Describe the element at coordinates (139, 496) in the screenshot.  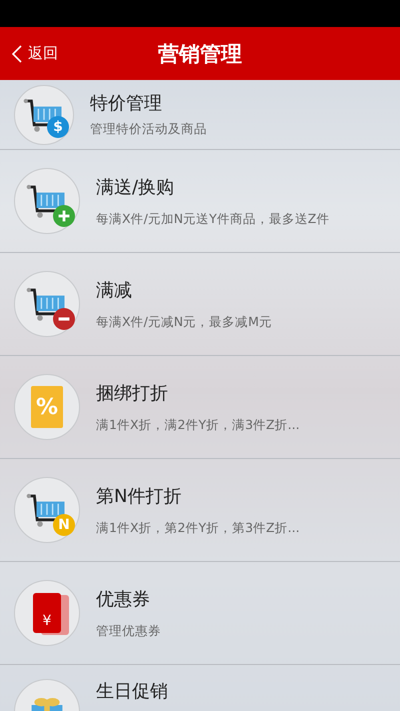
I see `item-title: 第N件打折` at that location.